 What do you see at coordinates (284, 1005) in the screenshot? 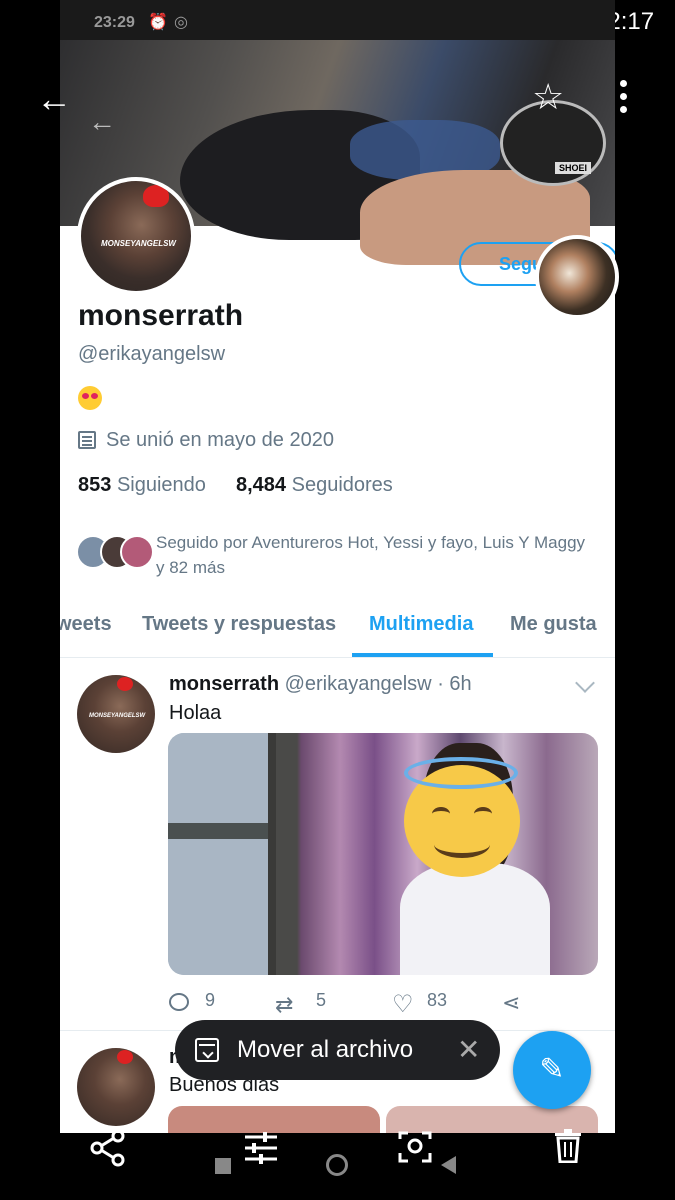
I see `retweet-icon: ⇄` at bounding box center [284, 1005].